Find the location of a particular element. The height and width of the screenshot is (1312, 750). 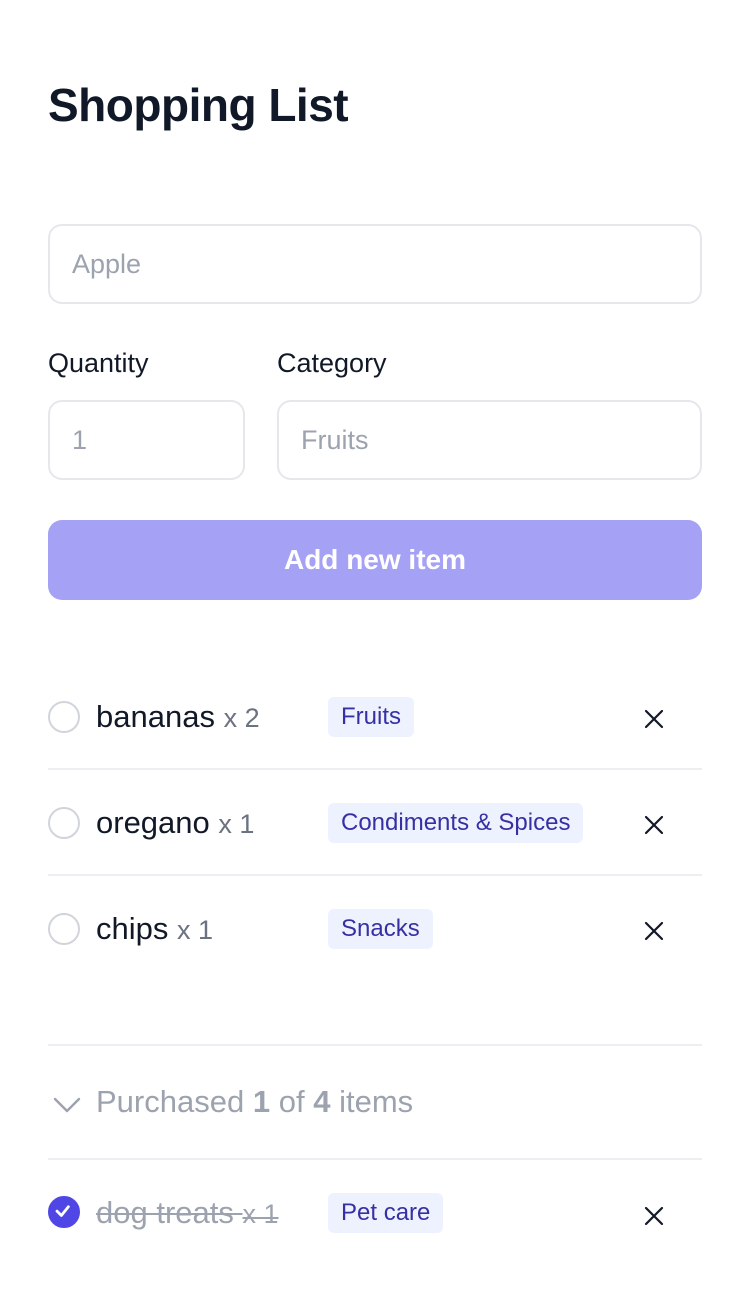

chevron-down-icon is located at coordinates (67, 1105).